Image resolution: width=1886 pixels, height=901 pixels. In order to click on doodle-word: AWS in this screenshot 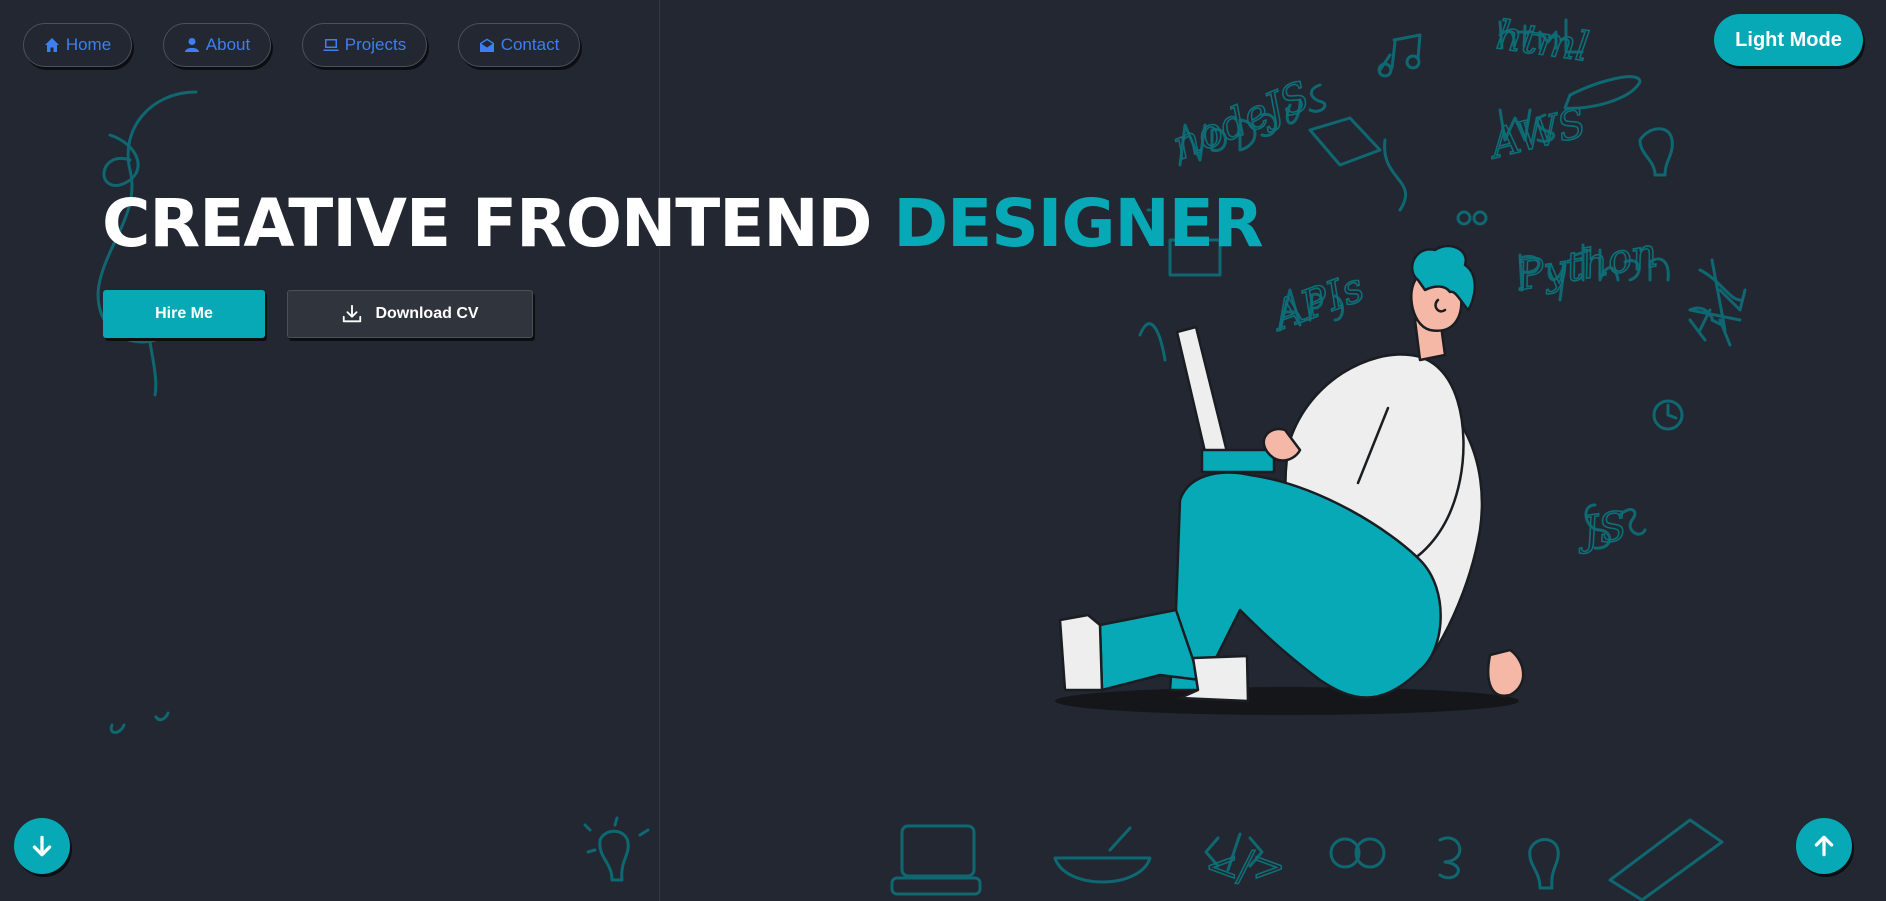, I will do `click(1536, 134)`.